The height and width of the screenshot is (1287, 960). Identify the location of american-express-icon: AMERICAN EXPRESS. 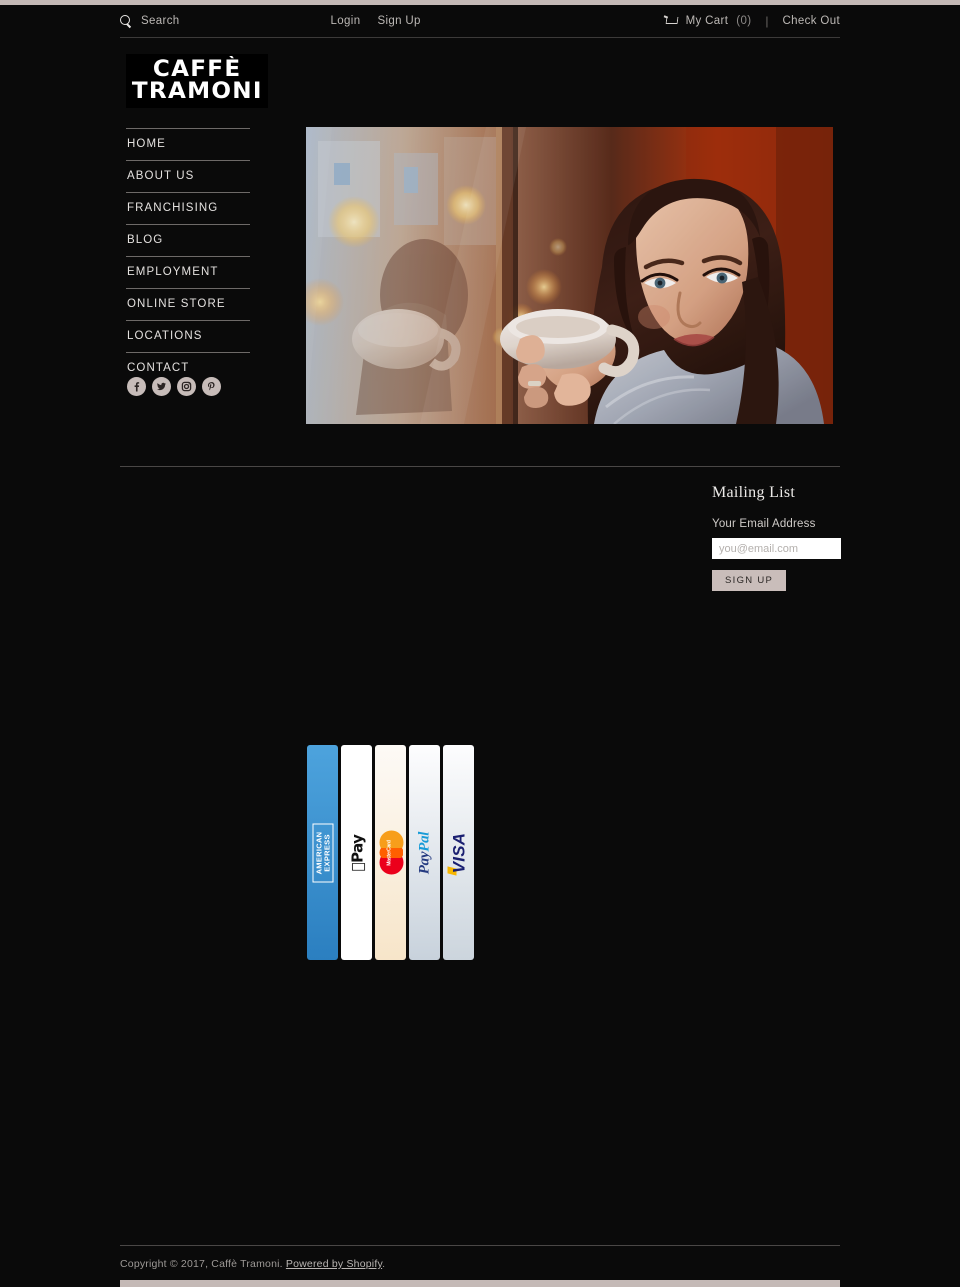
(322, 852).